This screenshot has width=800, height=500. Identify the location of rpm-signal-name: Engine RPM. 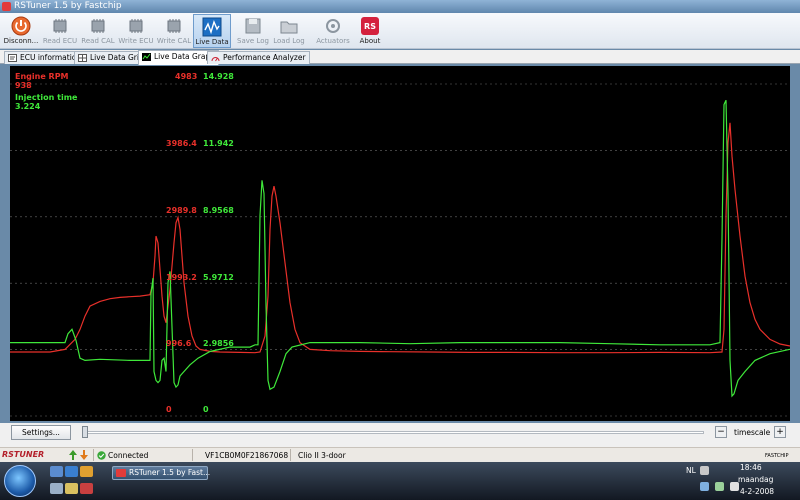
(42, 76).